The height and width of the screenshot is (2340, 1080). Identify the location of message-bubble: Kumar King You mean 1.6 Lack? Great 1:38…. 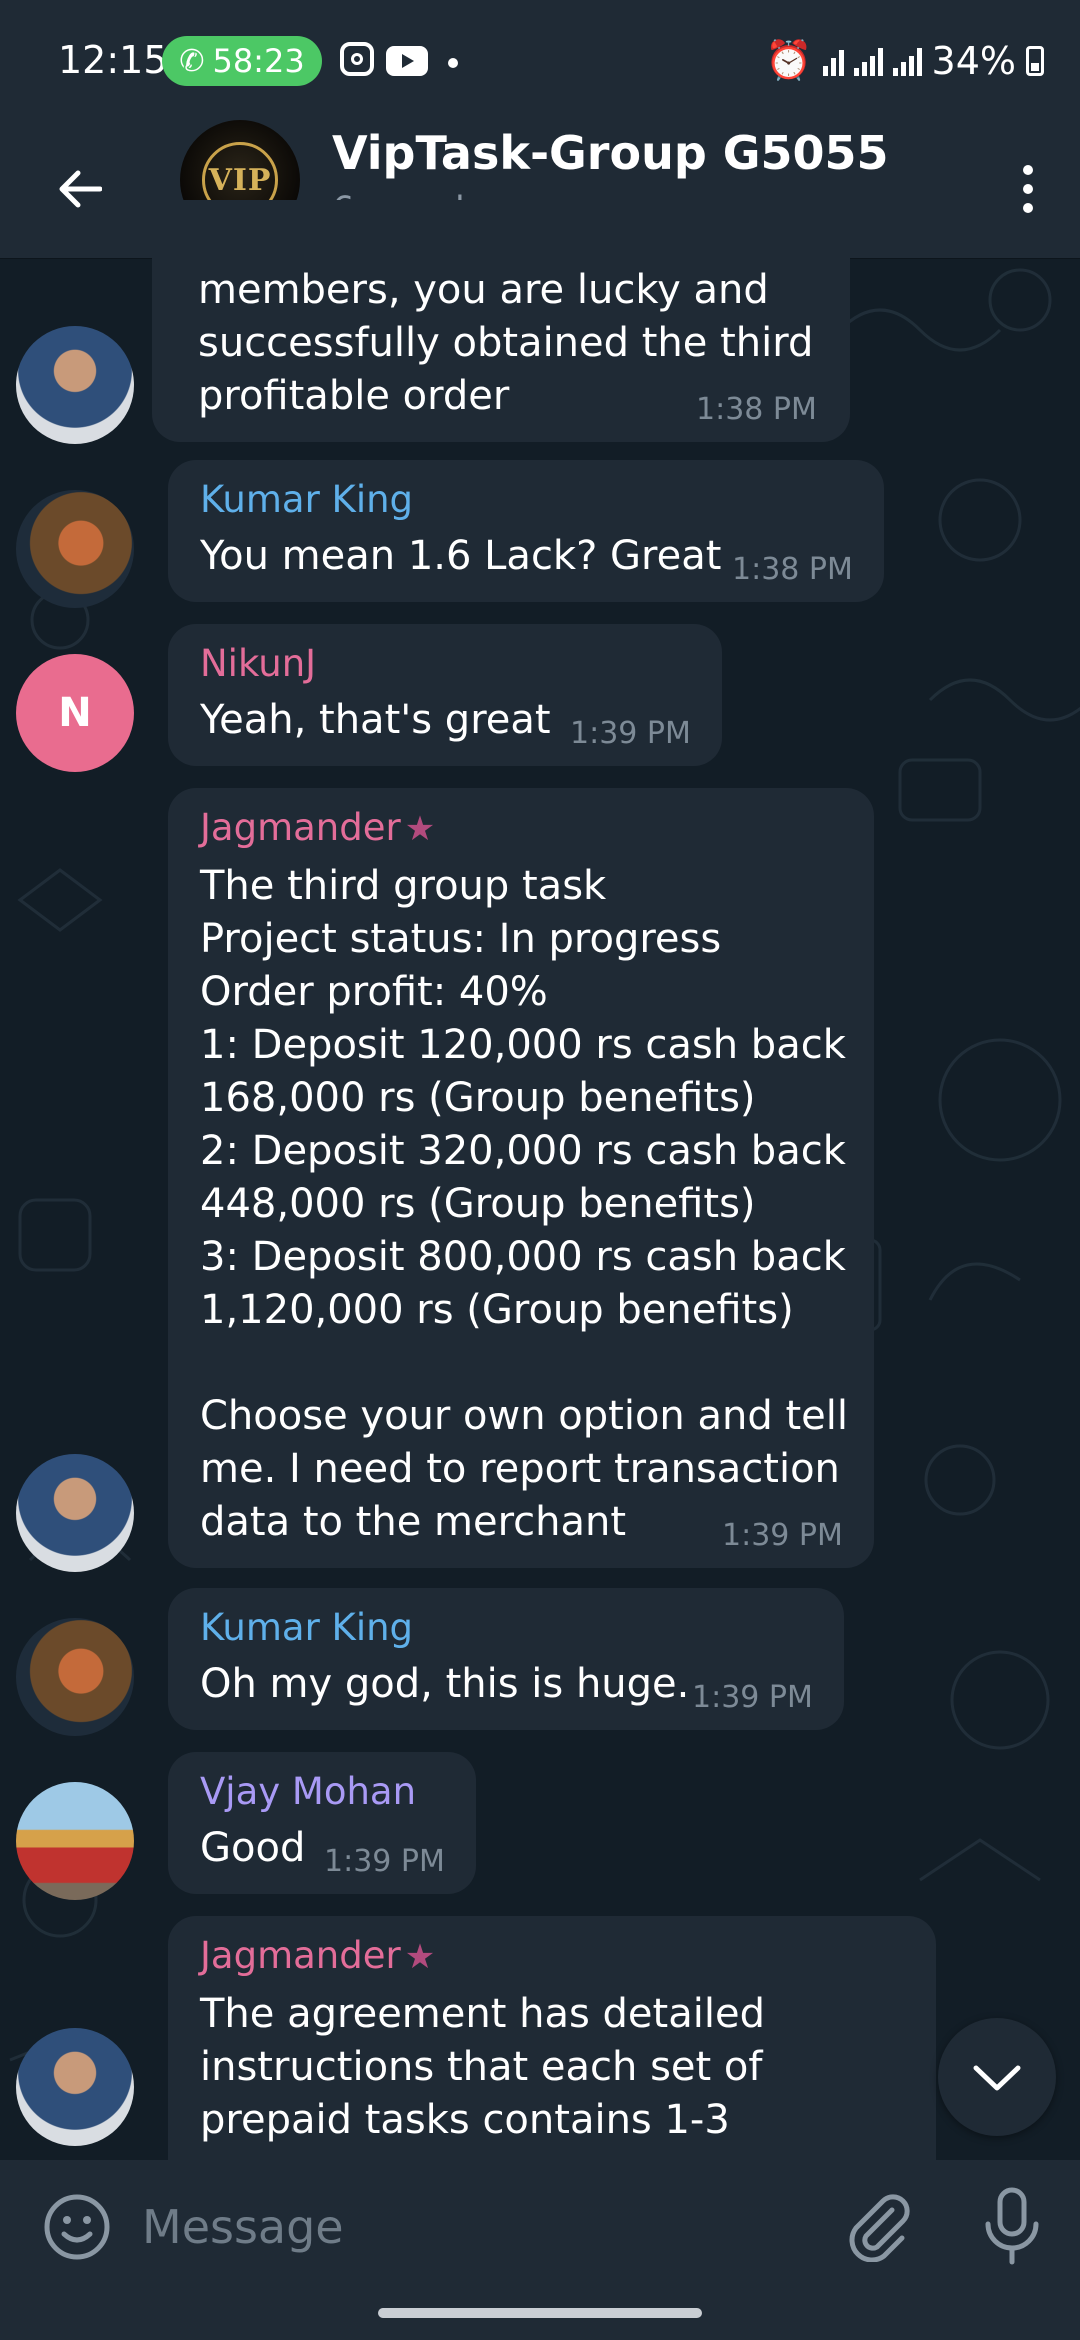
(526, 531).